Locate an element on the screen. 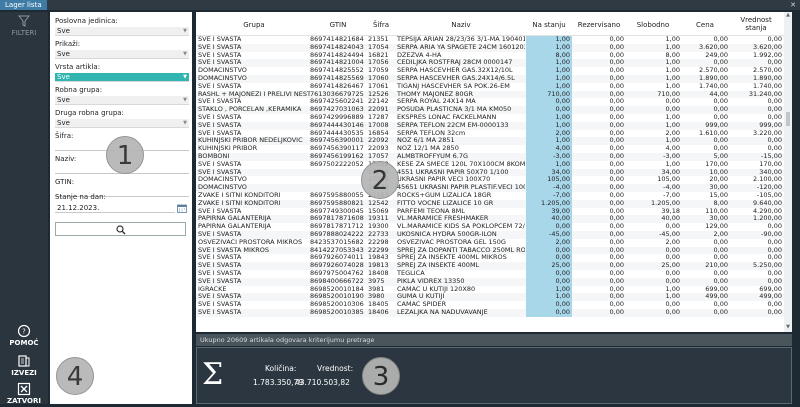  help-button: ? POMOĆ is located at coordinates (24, 335).